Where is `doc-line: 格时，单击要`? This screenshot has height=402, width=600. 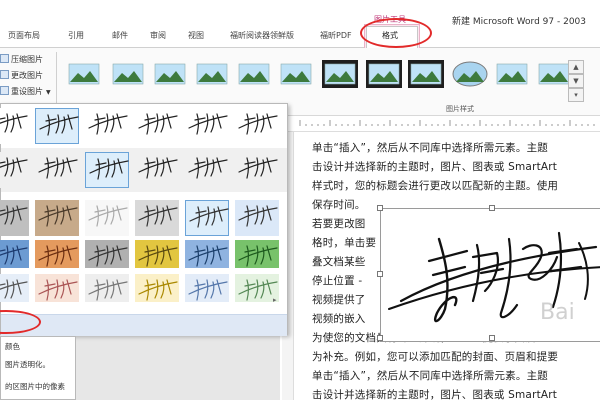 doc-line: 格时，单击要 is located at coordinates (344, 243).